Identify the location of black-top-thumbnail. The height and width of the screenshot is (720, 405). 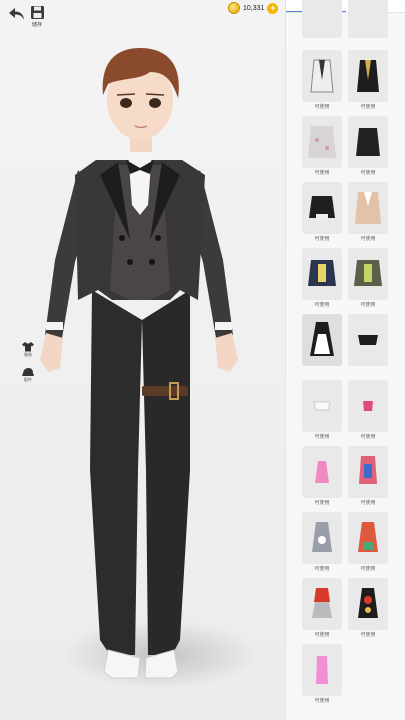
(368, 340).